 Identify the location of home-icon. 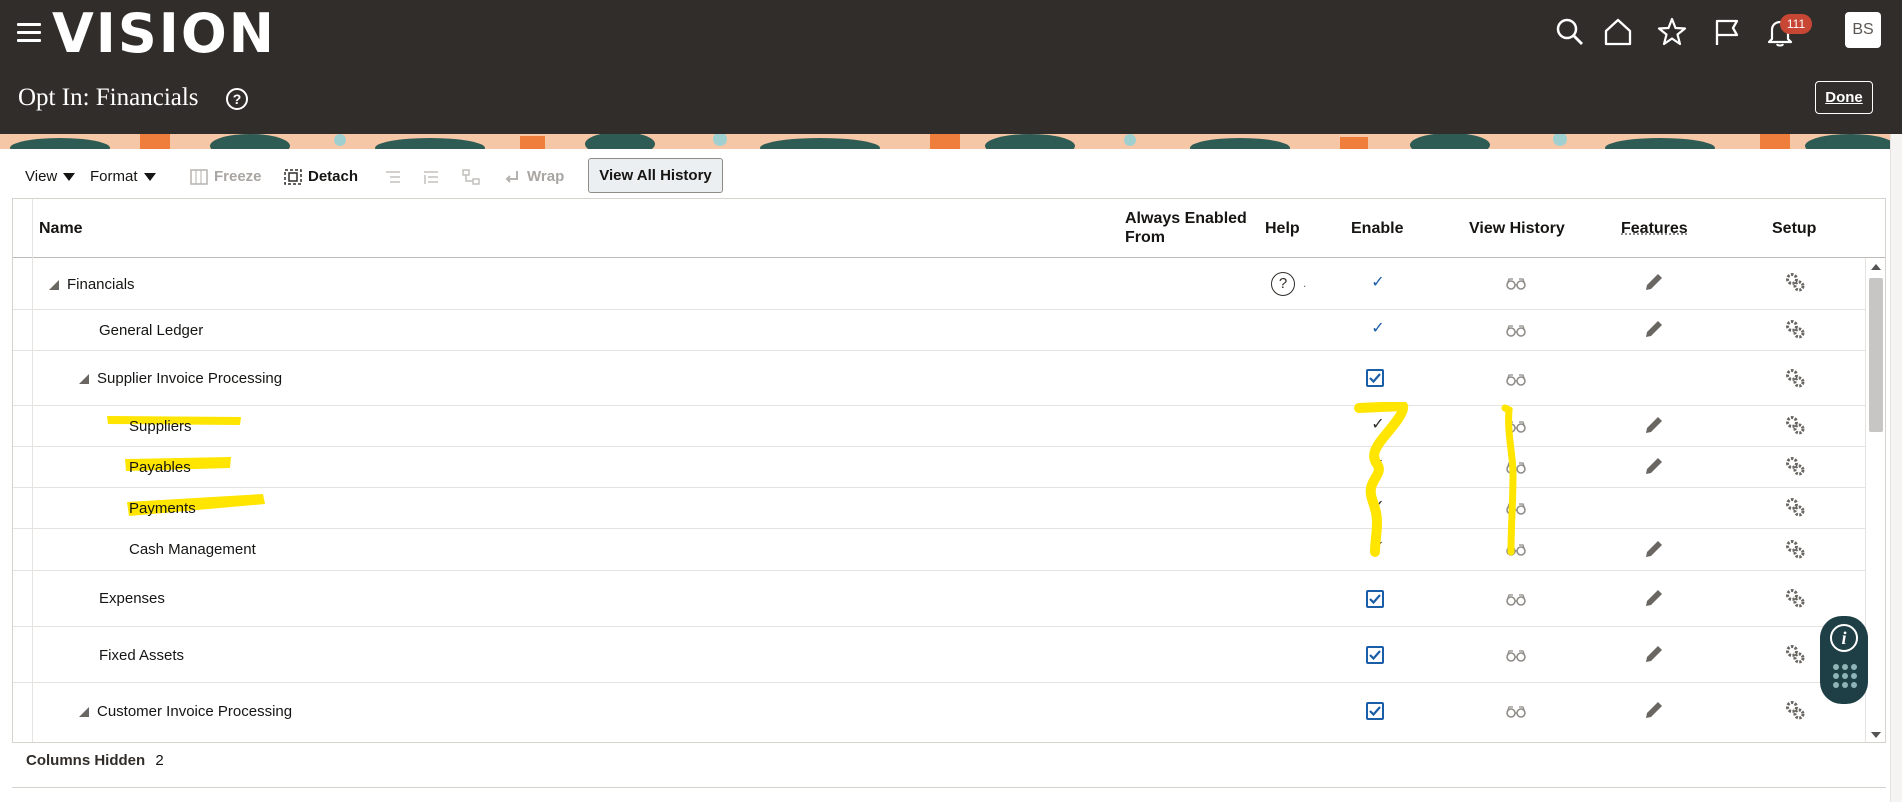
(1618, 32).